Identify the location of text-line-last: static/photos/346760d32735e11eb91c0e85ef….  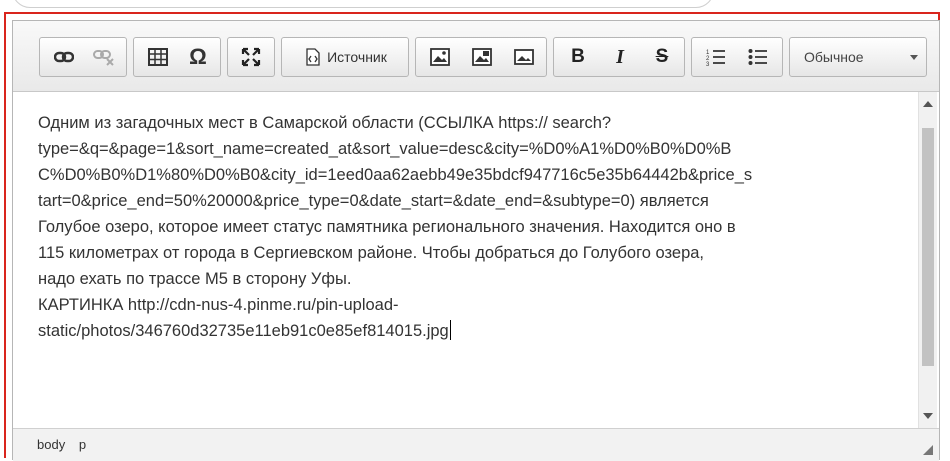
(468, 331).